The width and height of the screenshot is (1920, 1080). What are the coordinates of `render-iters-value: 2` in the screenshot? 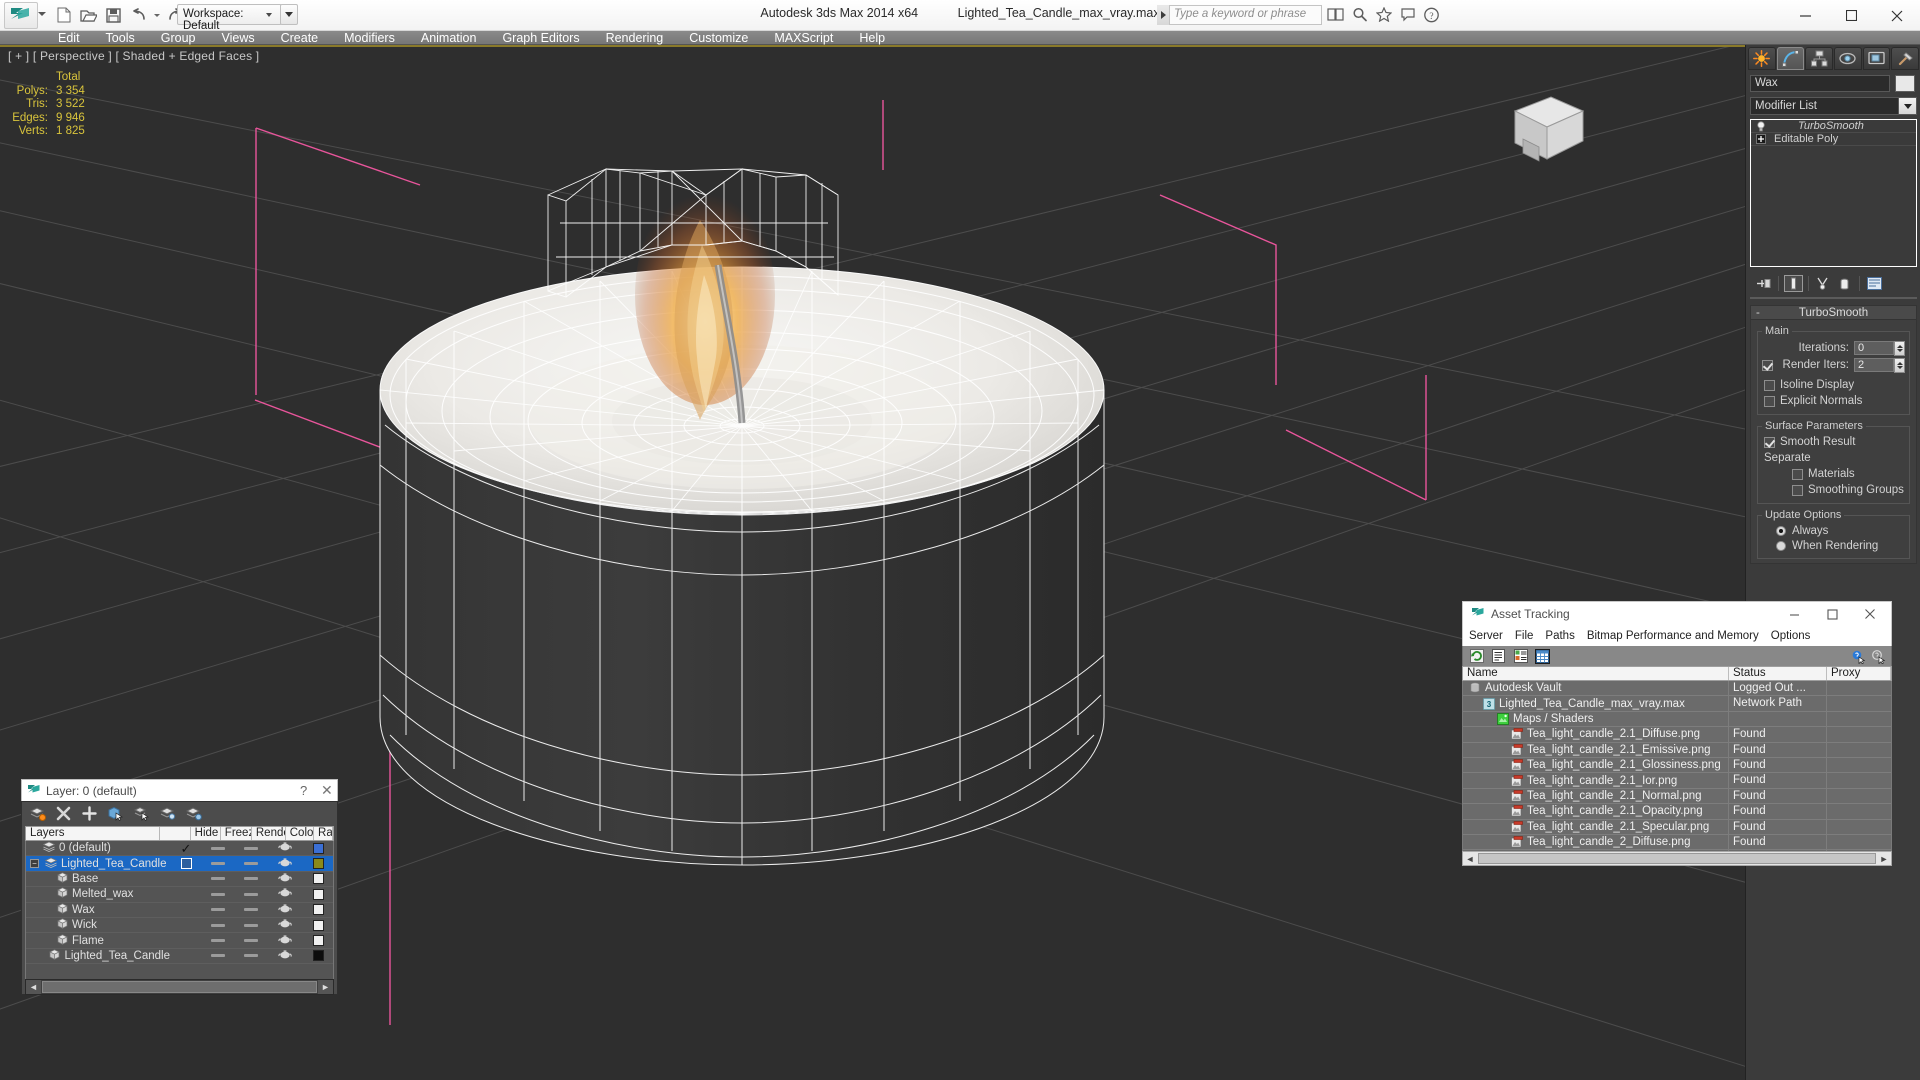 It's located at (1874, 365).